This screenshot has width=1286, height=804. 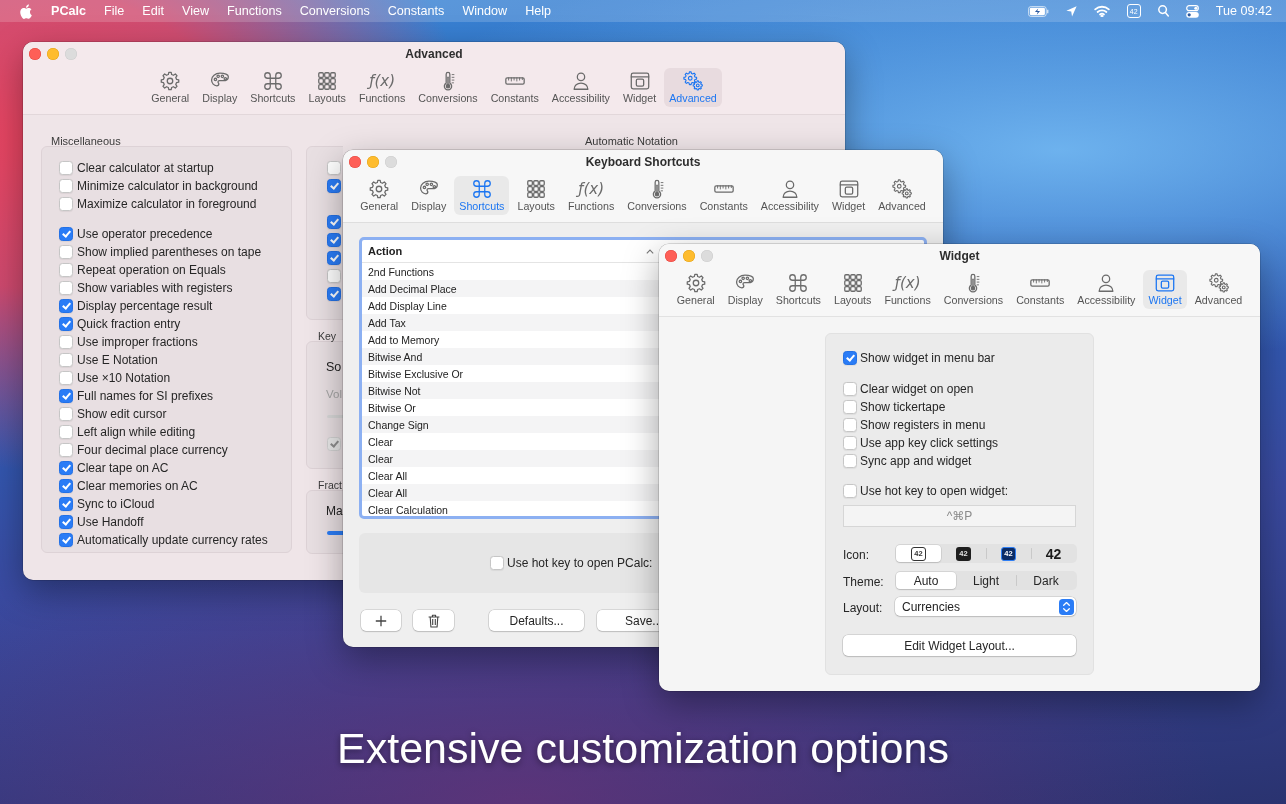 What do you see at coordinates (388, 492) in the screenshot?
I see `table-cell: Clear All` at bounding box center [388, 492].